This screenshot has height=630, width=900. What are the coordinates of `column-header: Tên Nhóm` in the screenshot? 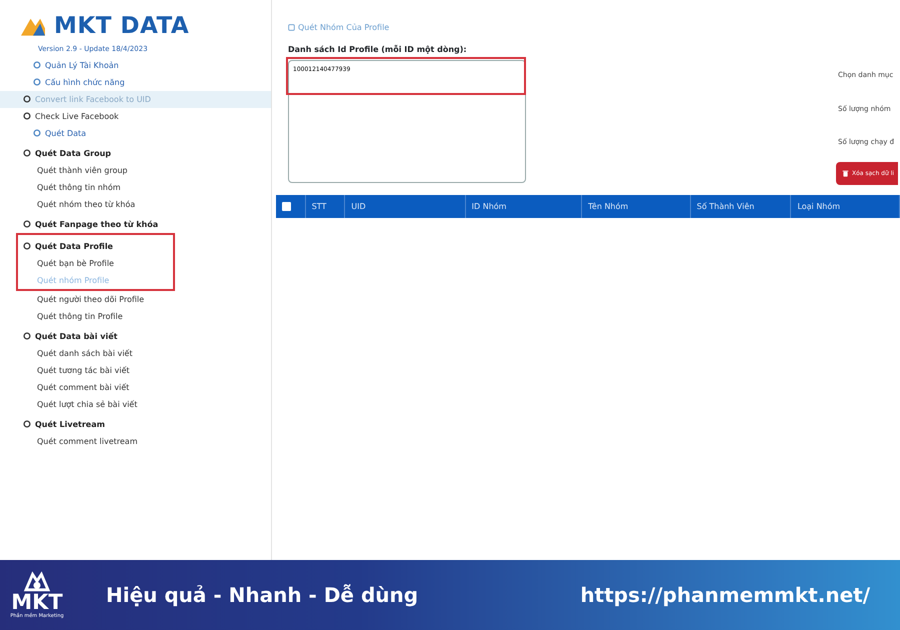 It's located at (636, 206).